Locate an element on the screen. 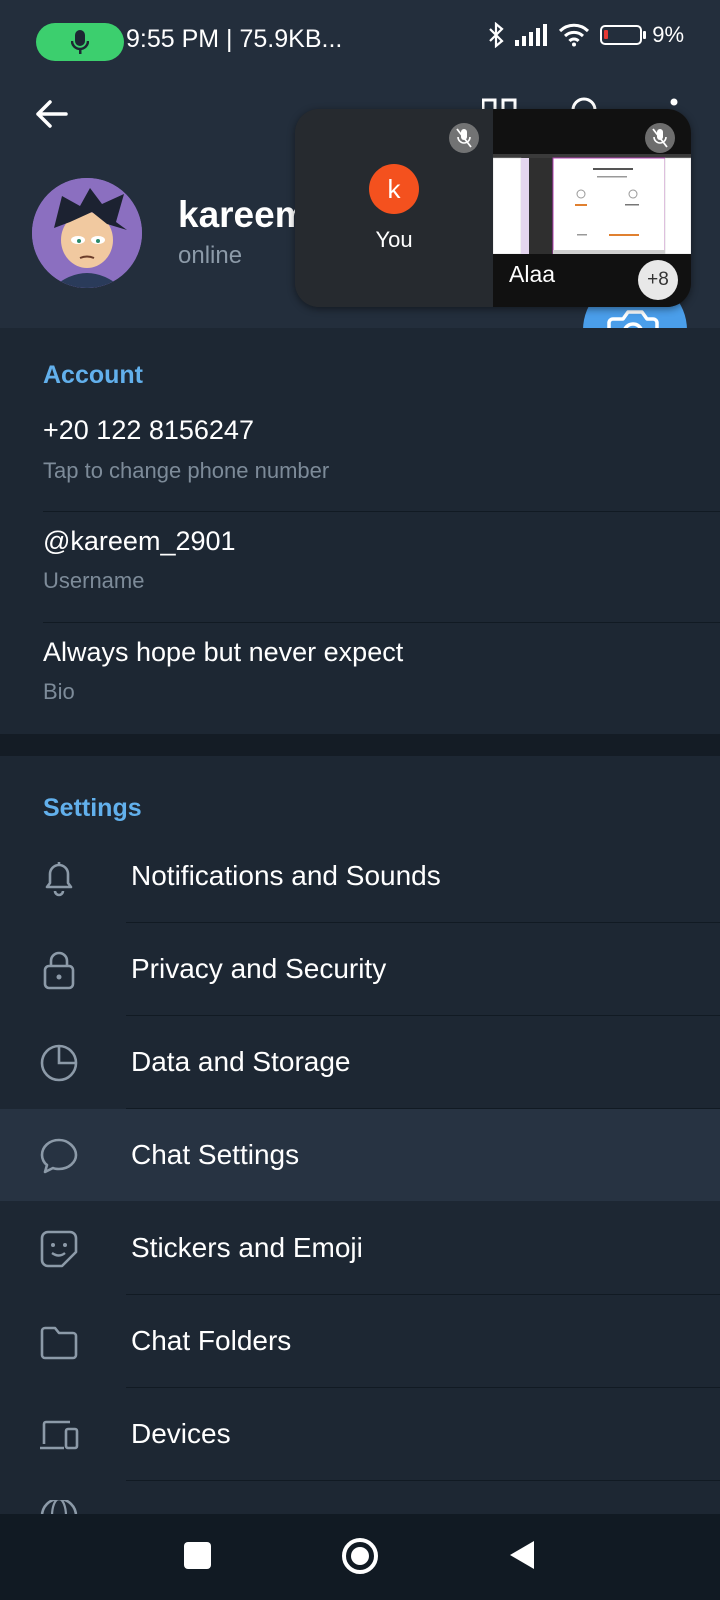 The image size is (720, 1600). settings-item-privacy: Privacy and Security is located at coordinates (360, 969).